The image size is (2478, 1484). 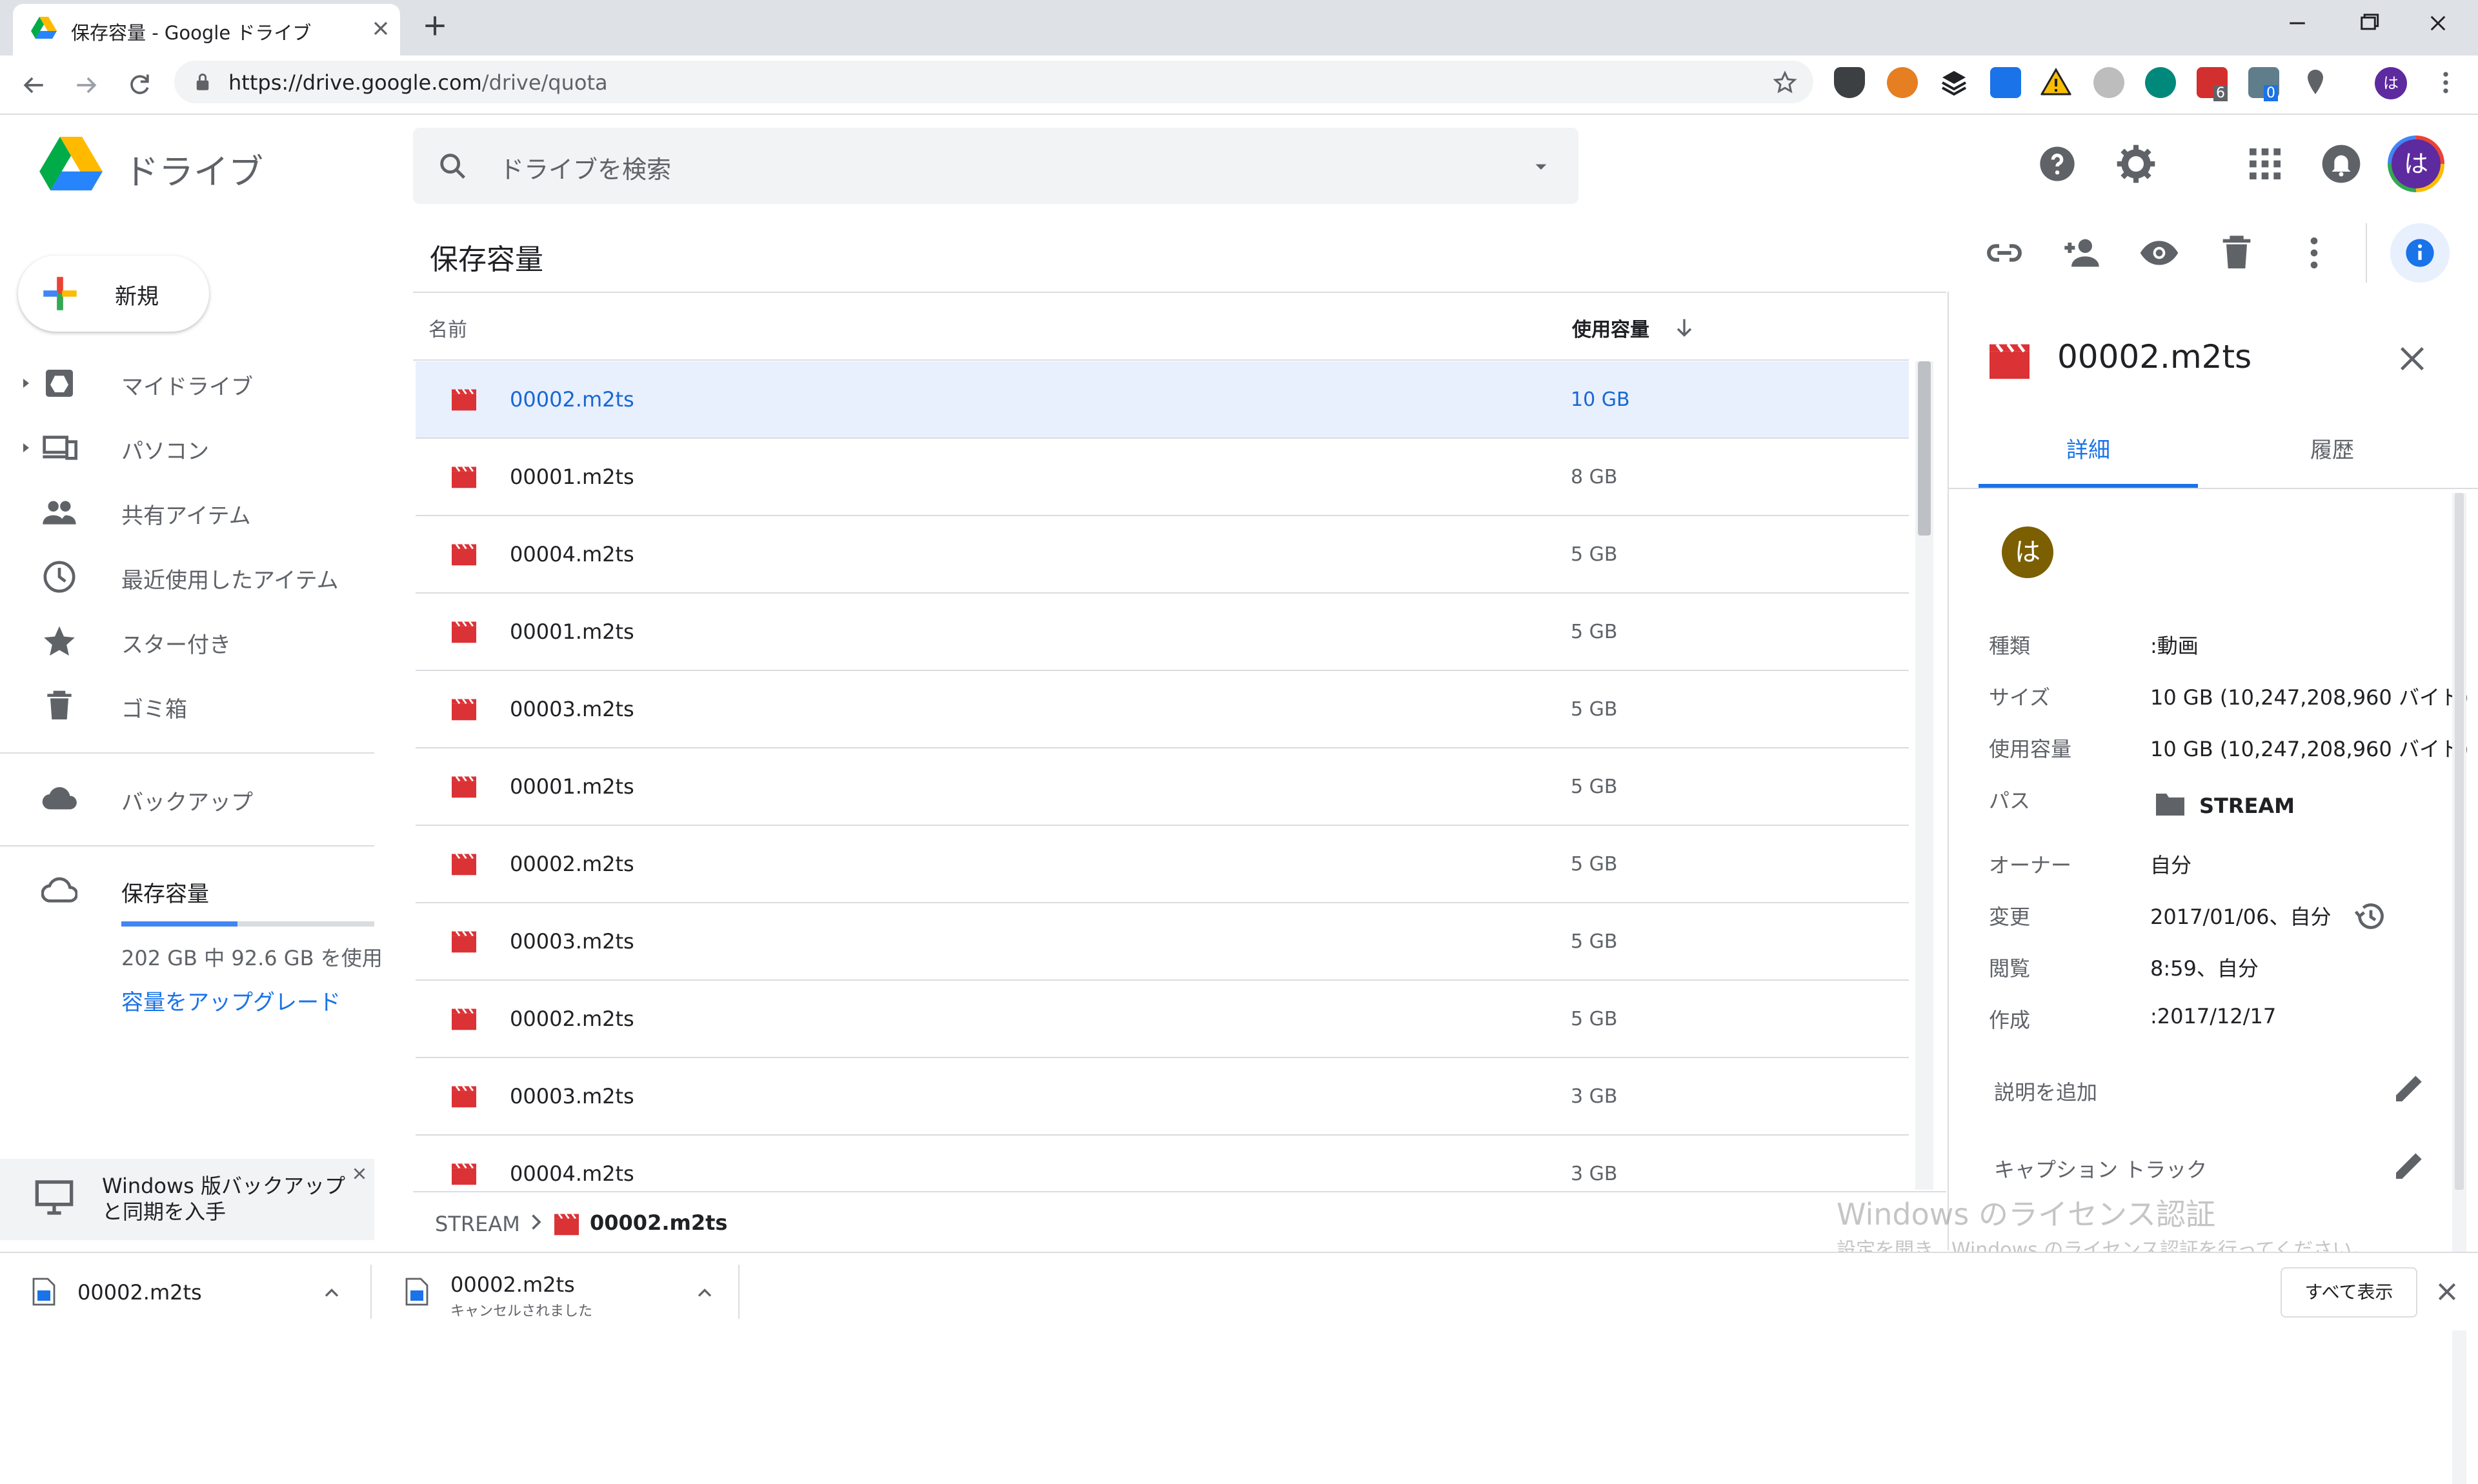 I want to click on search-icon, so click(x=453, y=167).